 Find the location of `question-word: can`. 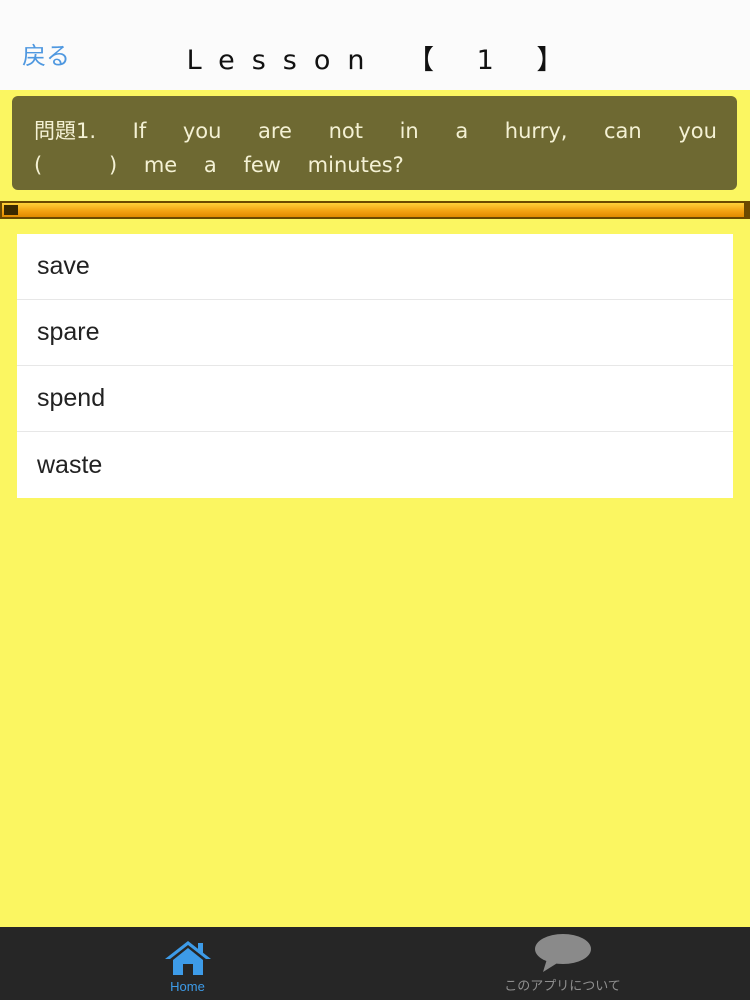

question-word: can is located at coordinates (623, 131).